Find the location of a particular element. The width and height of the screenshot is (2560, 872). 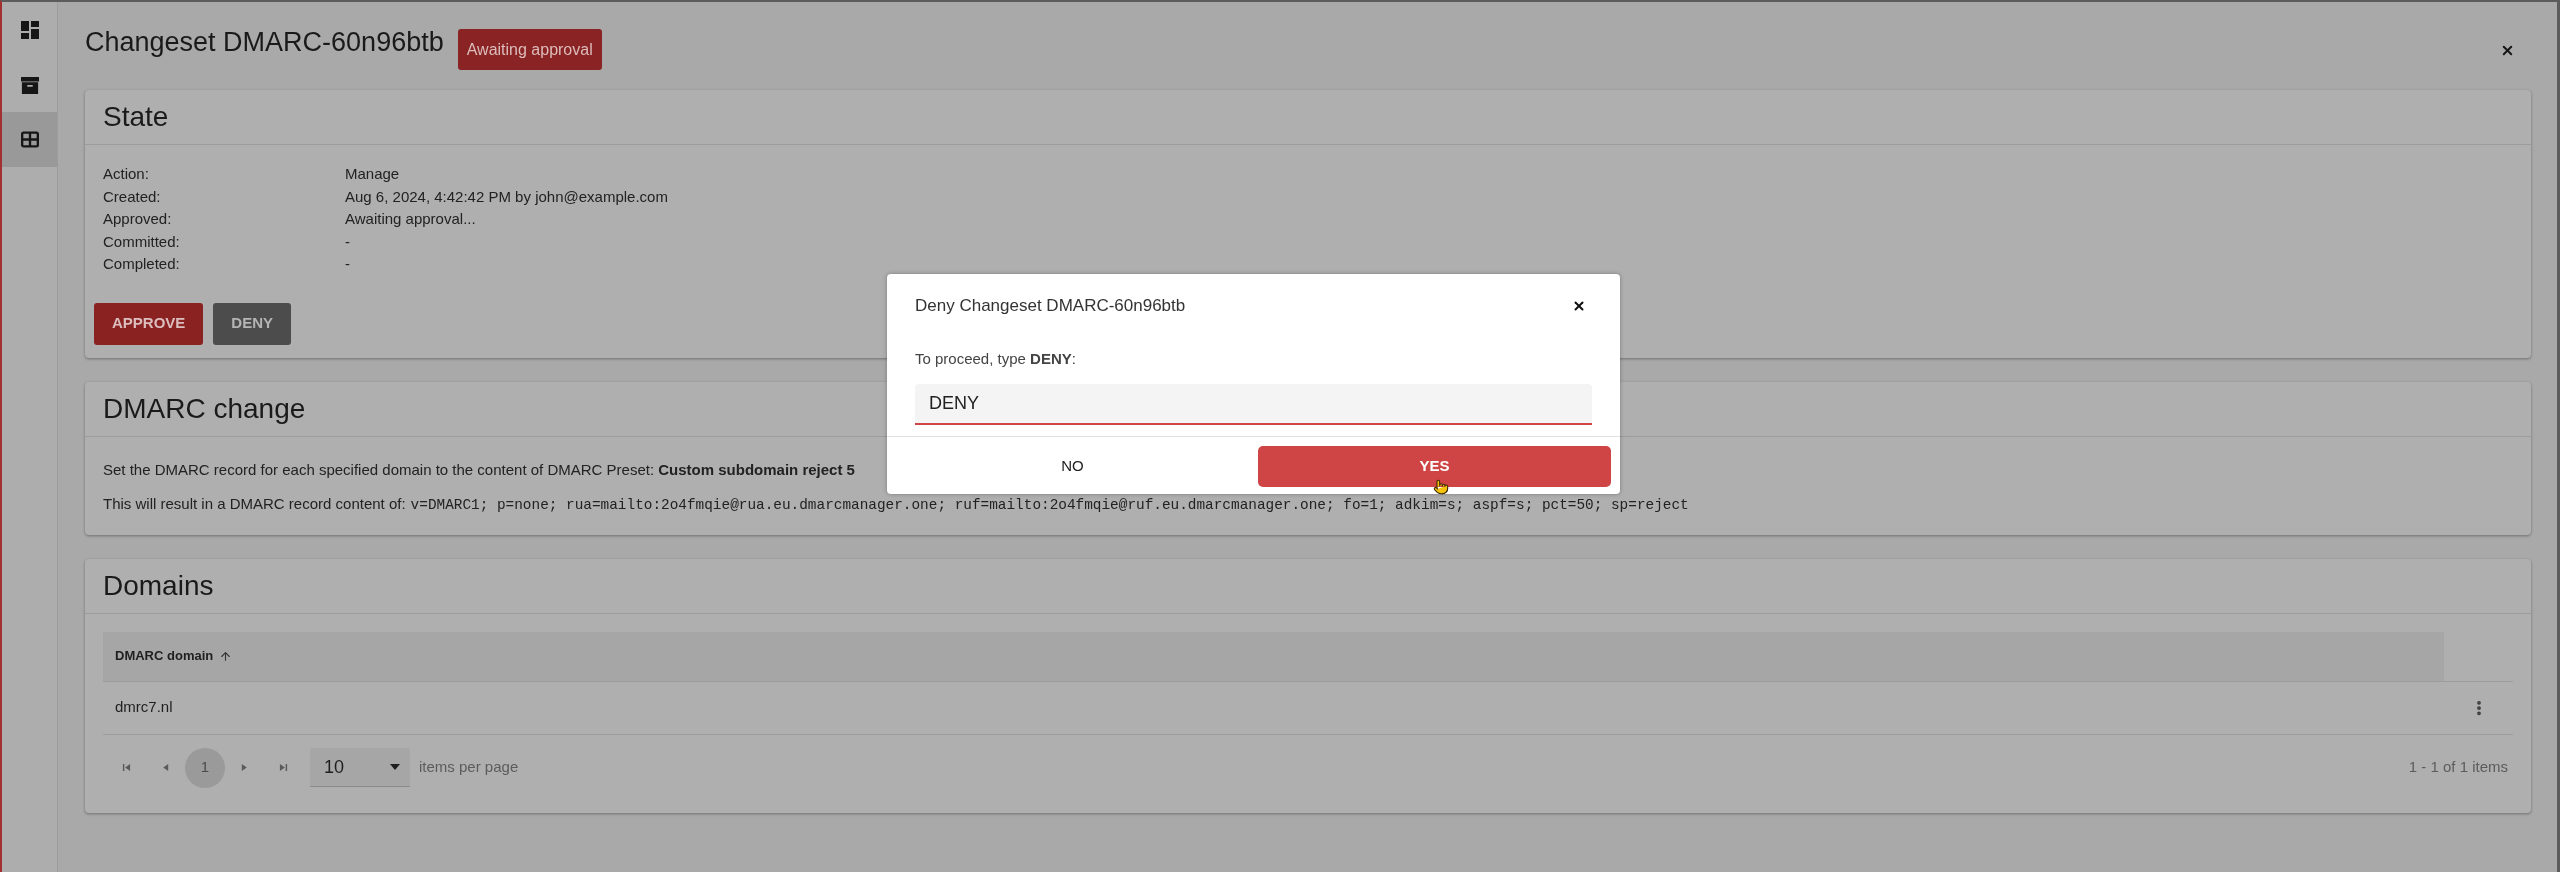

archive-box-icon is located at coordinates (29, 84).